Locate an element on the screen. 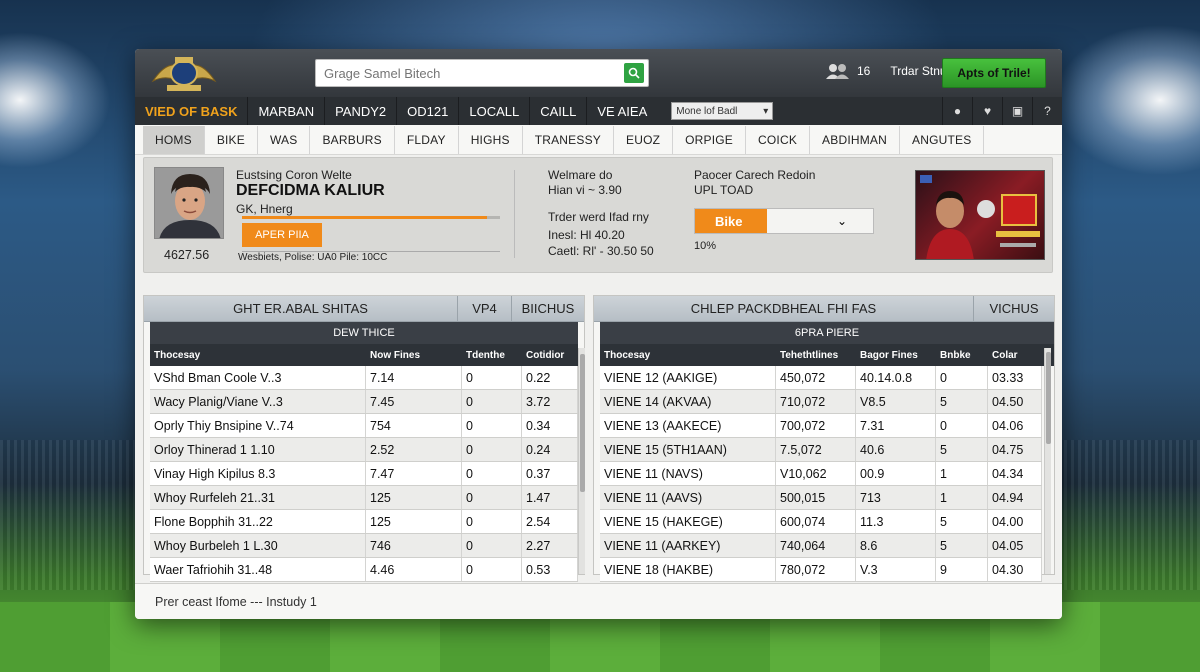 The height and width of the screenshot is (672, 1200). table-row: VShd Bman Coole V..3 7.14 0 0.22 is located at coordinates (364, 378).